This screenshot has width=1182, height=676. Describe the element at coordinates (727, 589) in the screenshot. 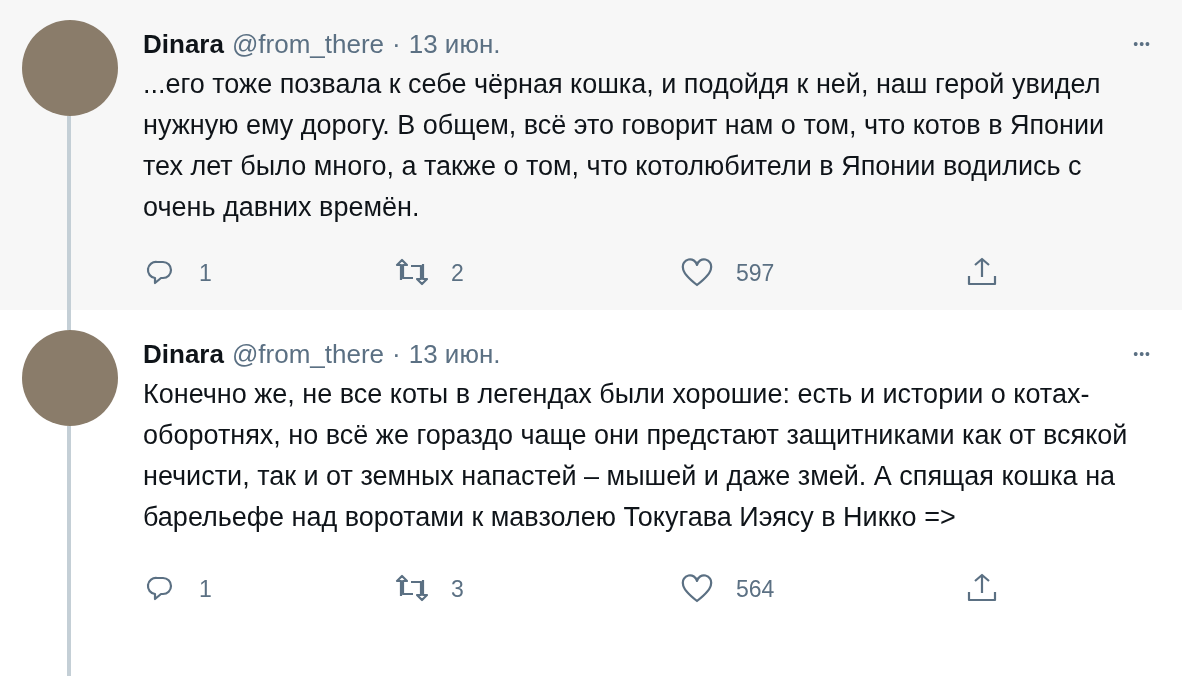

I see `like-button: 564` at that location.